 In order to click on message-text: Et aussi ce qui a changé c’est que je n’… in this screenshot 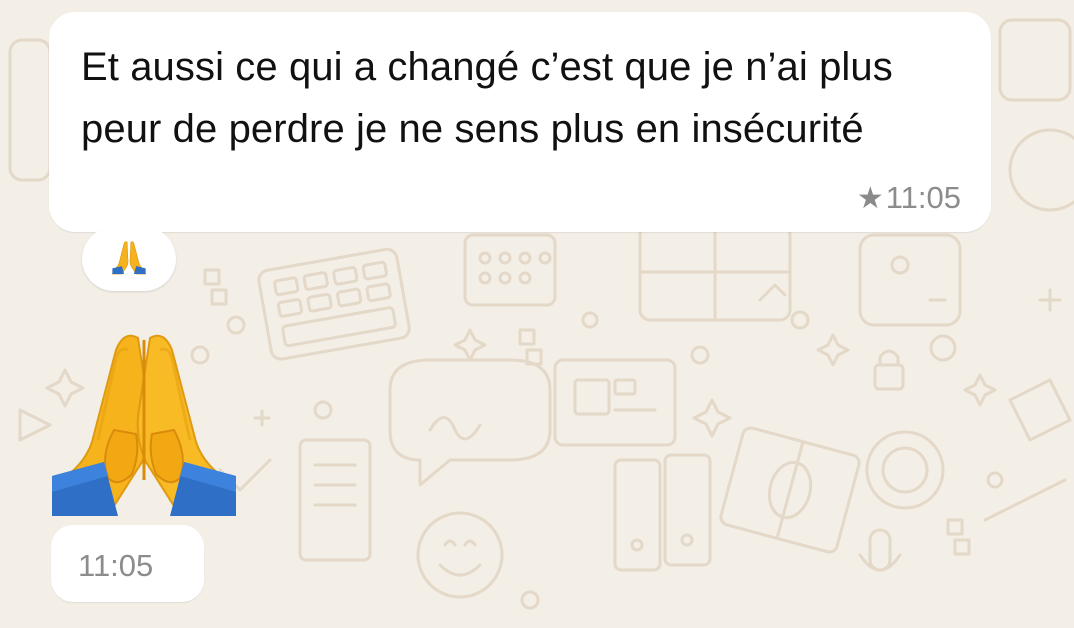, I will do `click(487, 98)`.